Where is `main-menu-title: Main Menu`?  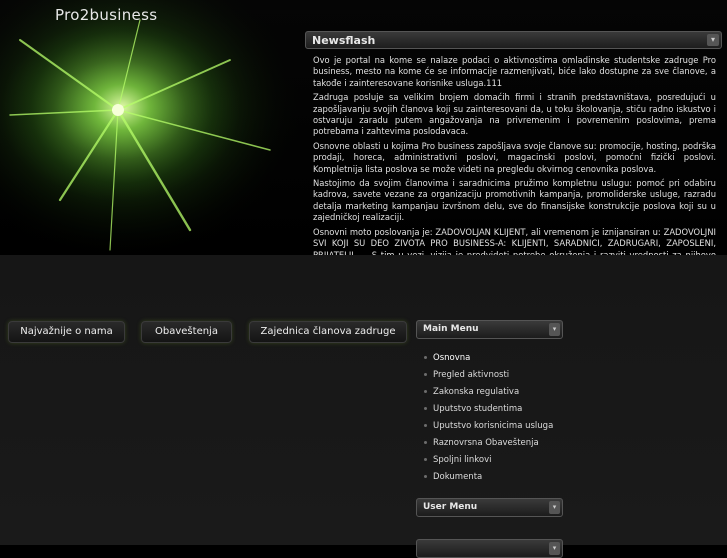 main-menu-title: Main Menu is located at coordinates (451, 329).